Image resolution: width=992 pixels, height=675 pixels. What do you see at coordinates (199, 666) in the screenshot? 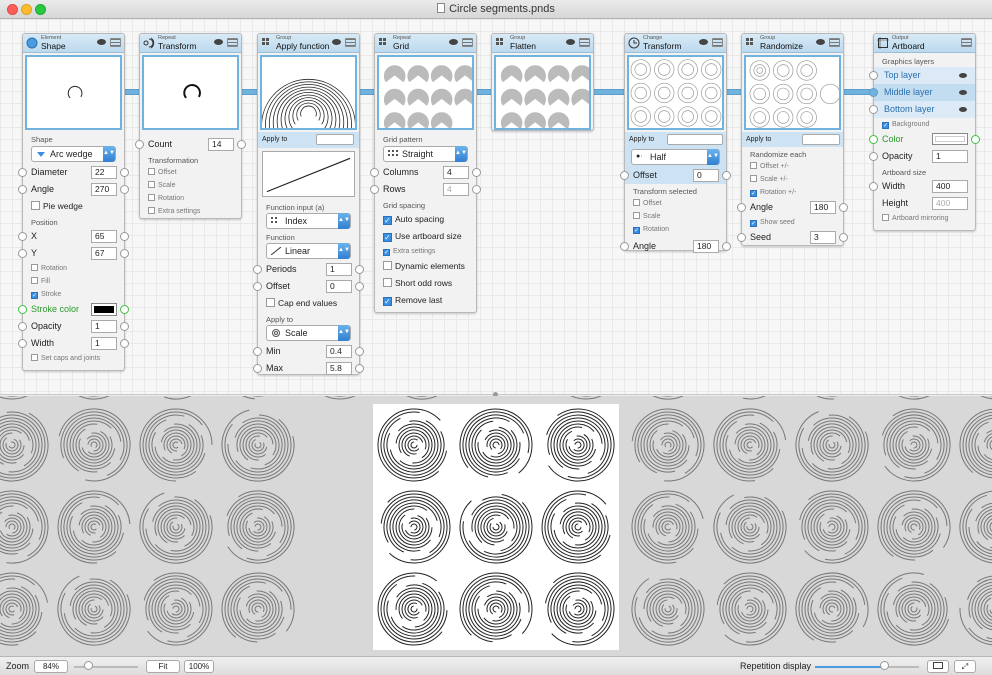
I see `hundred-percent-button: 100%` at bounding box center [199, 666].